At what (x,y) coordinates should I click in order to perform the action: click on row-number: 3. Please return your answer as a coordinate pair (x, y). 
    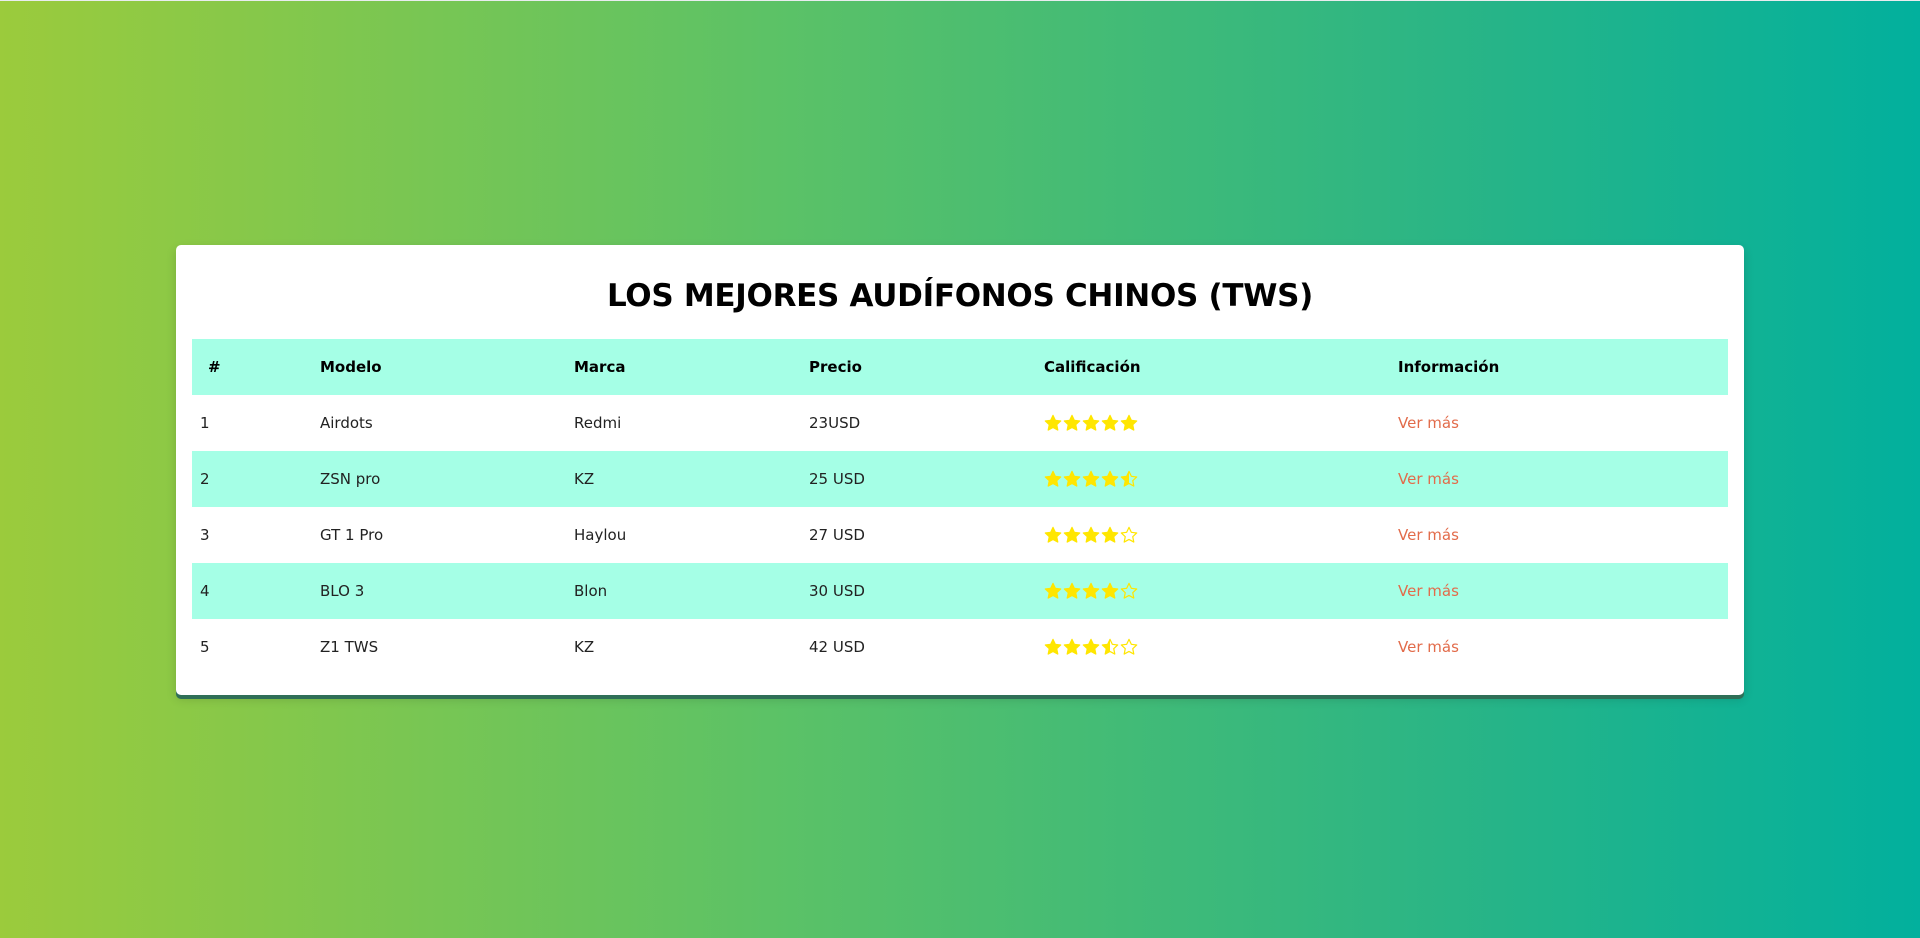
    Looking at the image, I should click on (205, 535).